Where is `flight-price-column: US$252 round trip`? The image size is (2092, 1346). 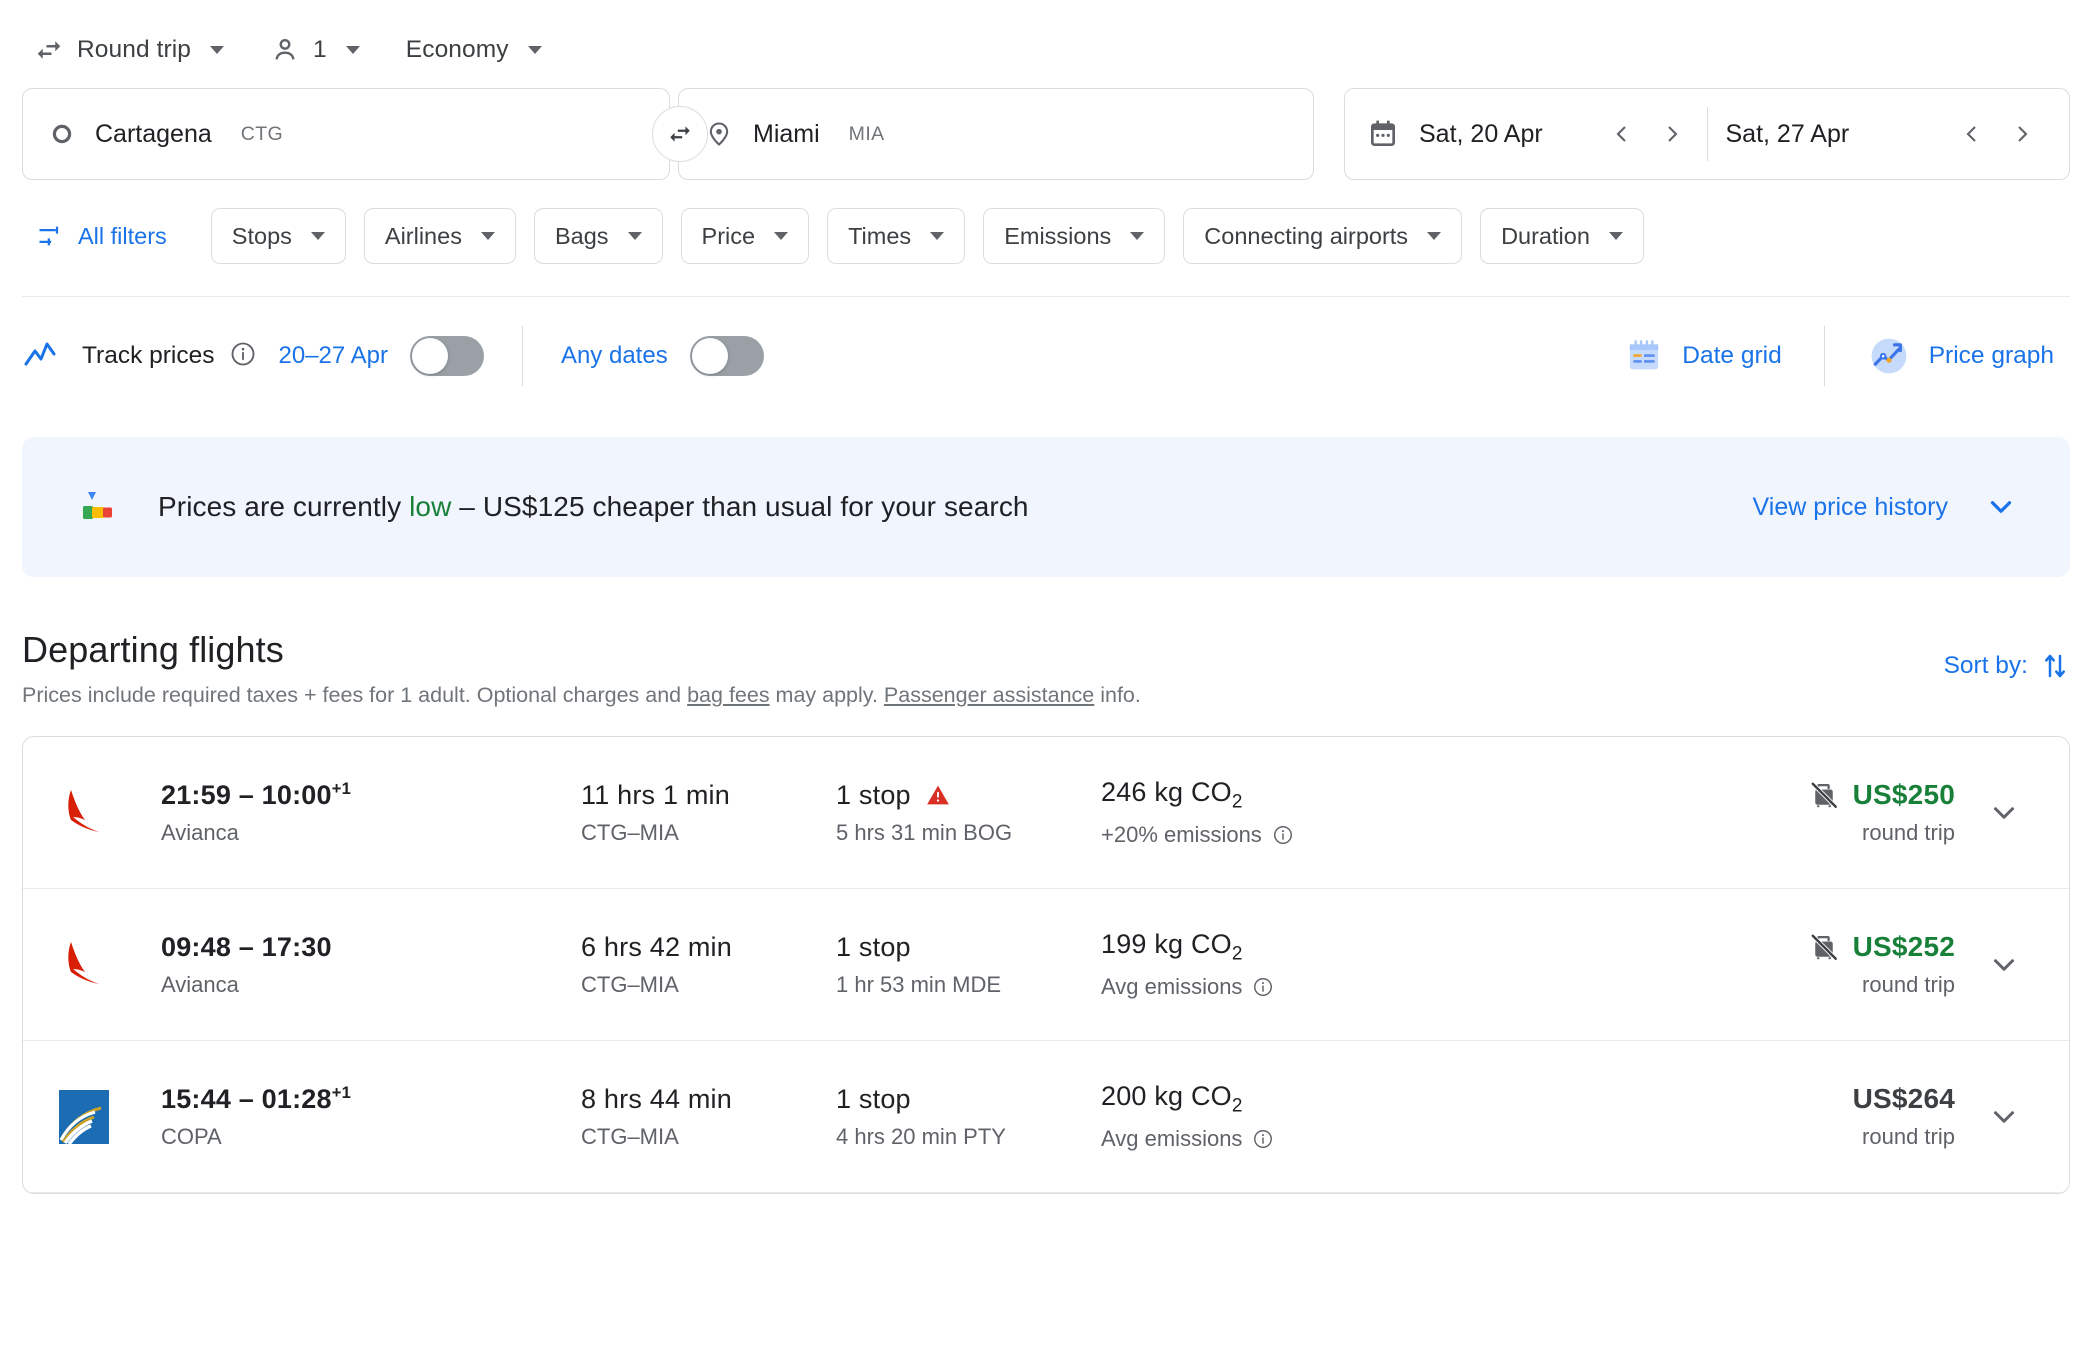 flight-price-column: US$252 round trip is located at coordinates (1700, 964).